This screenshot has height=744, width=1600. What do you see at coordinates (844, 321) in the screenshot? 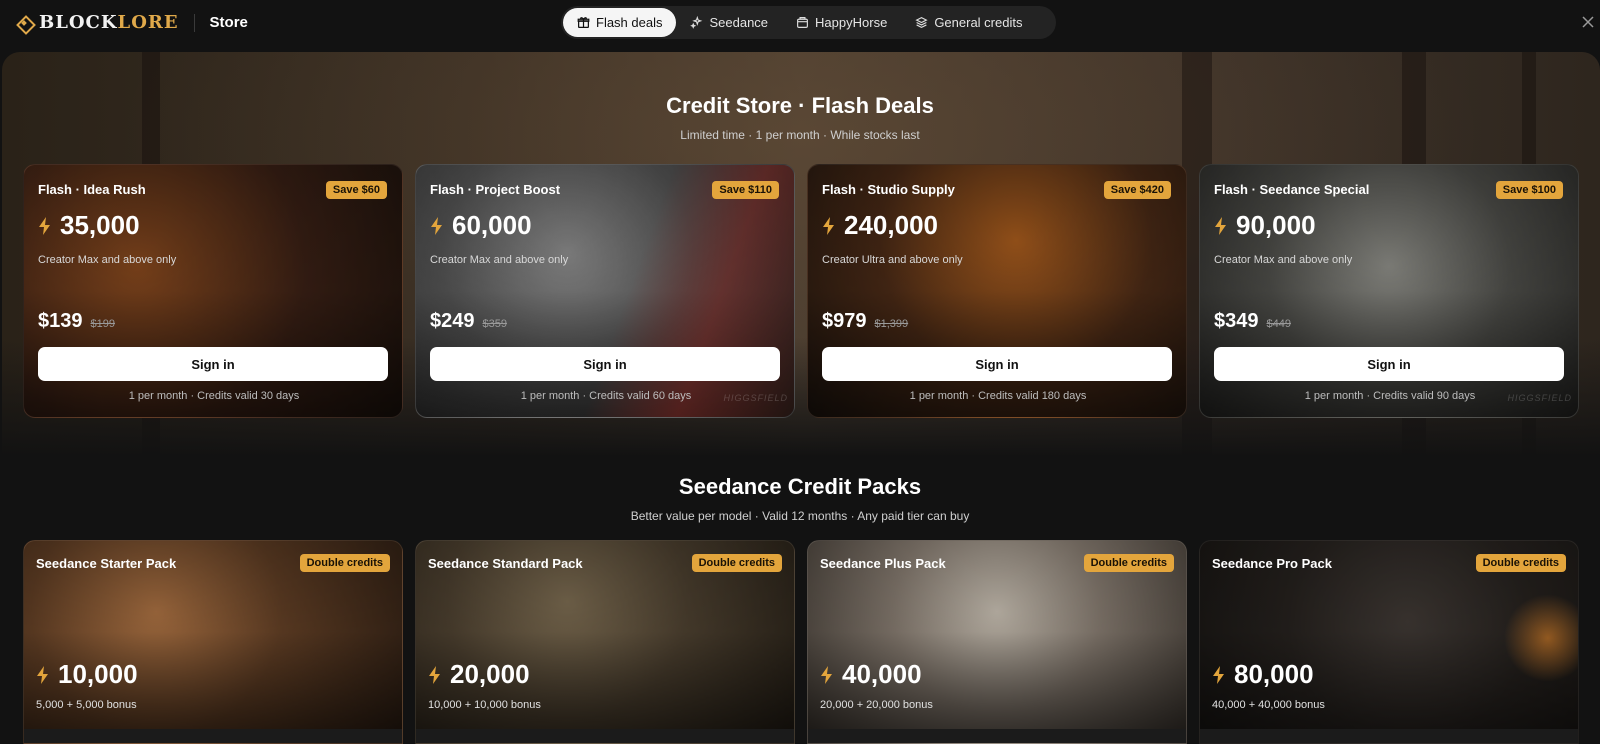
I see `price: $979` at bounding box center [844, 321].